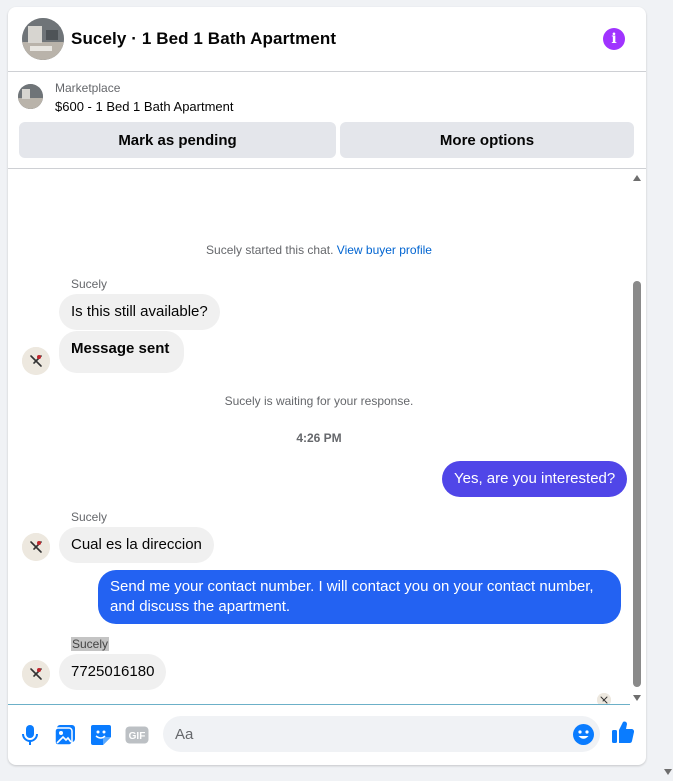 The height and width of the screenshot is (781, 673). I want to click on emoji-icon, so click(583, 734).